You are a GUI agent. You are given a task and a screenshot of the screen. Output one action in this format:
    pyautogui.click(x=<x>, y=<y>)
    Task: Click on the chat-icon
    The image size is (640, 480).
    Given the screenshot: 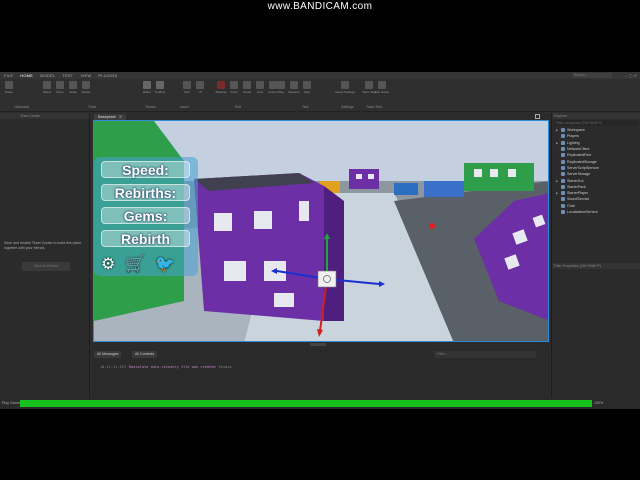 What is the action you would take?
    pyautogui.click(x=563, y=205)
    